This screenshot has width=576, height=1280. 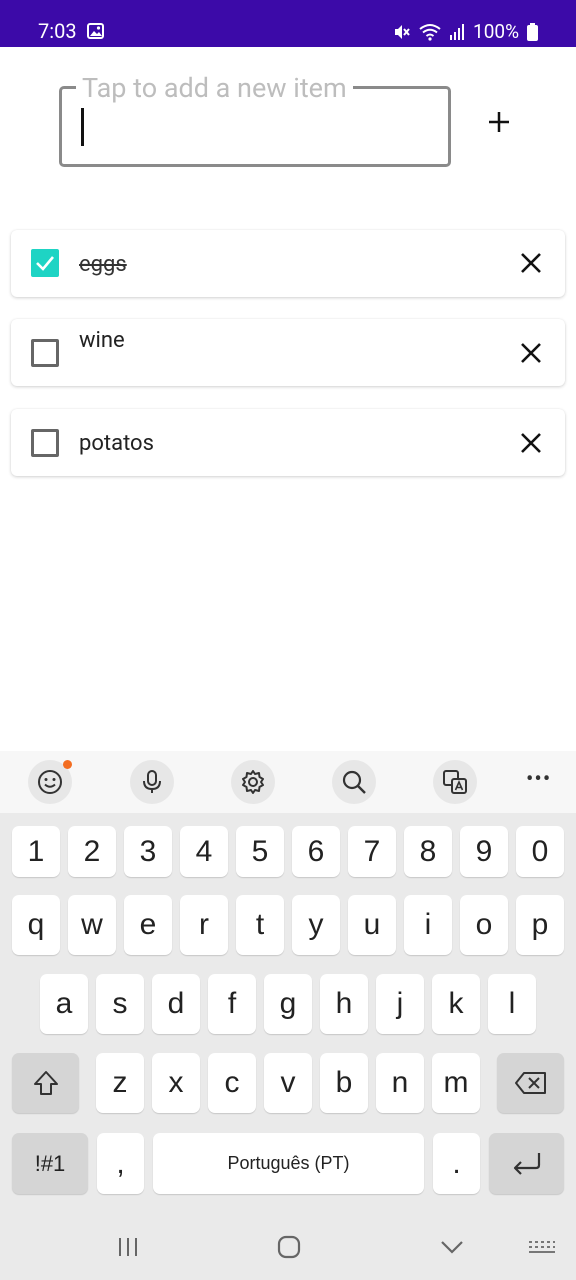 I want to click on key-7: 7, so click(x=372, y=851).